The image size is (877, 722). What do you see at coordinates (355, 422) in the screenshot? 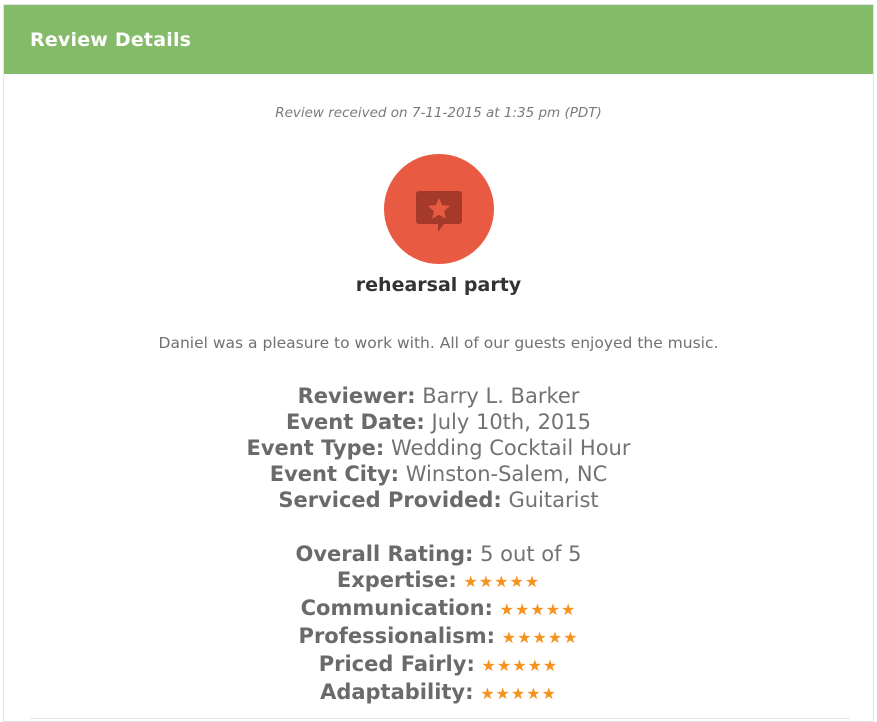
I see `event-date-label: Event Date:` at bounding box center [355, 422].